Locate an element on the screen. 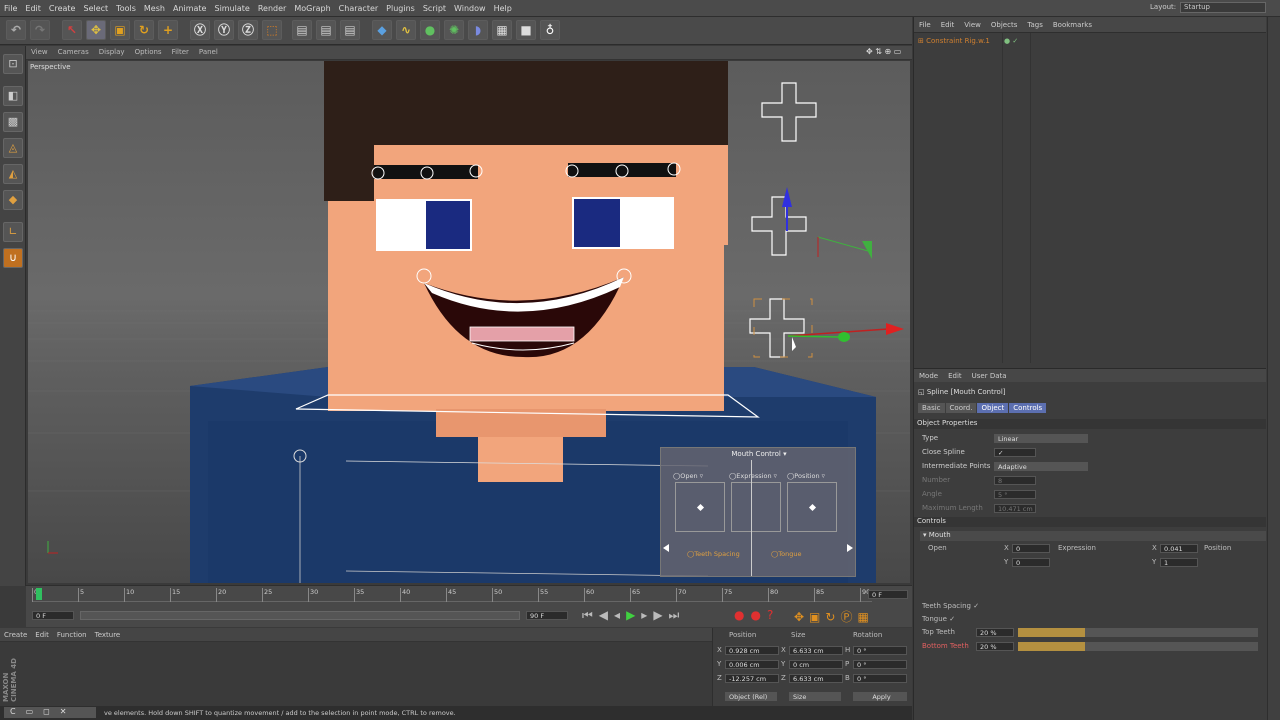 The width and height of the screenshot is (1280, 720). right-arrow-icon is located at coordinates (850, 548).